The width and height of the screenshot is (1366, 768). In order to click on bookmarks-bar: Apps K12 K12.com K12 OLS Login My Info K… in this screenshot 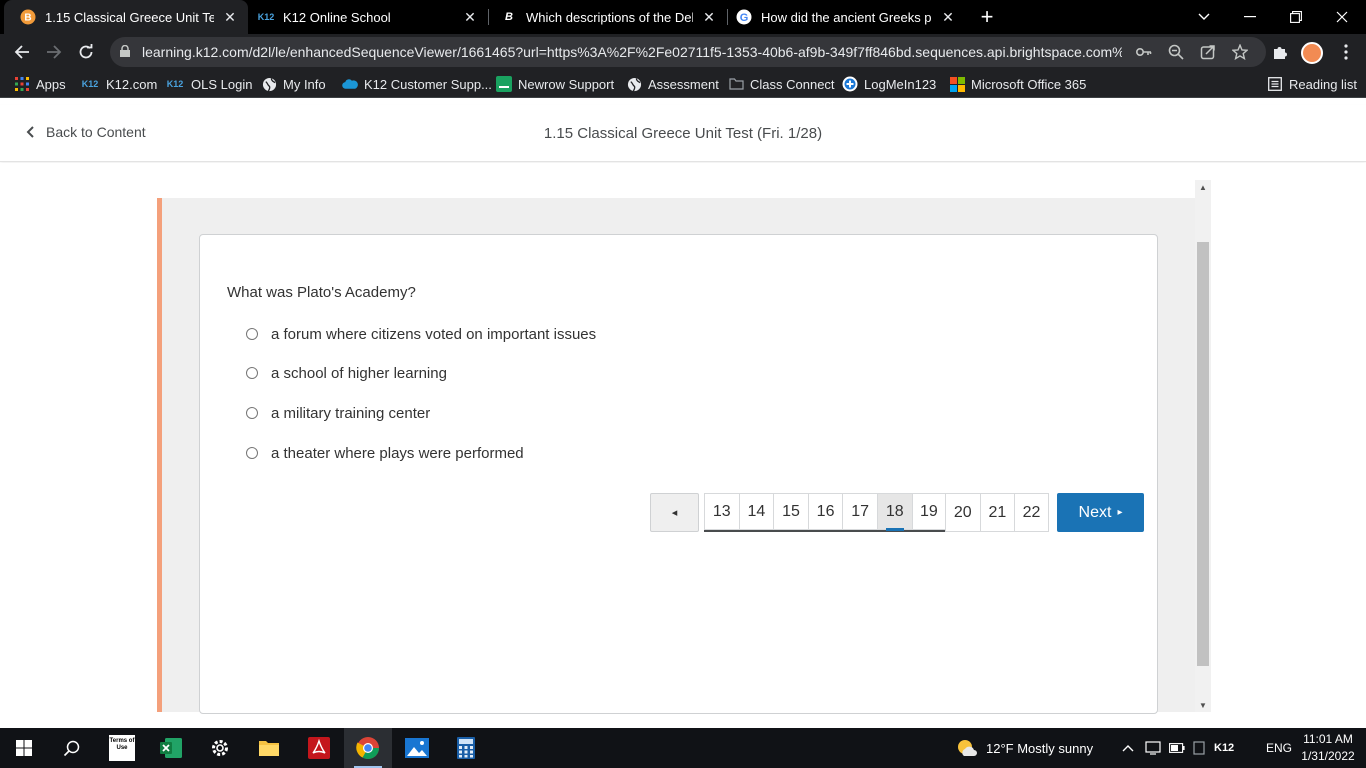, I will do `click(683, 84)`.